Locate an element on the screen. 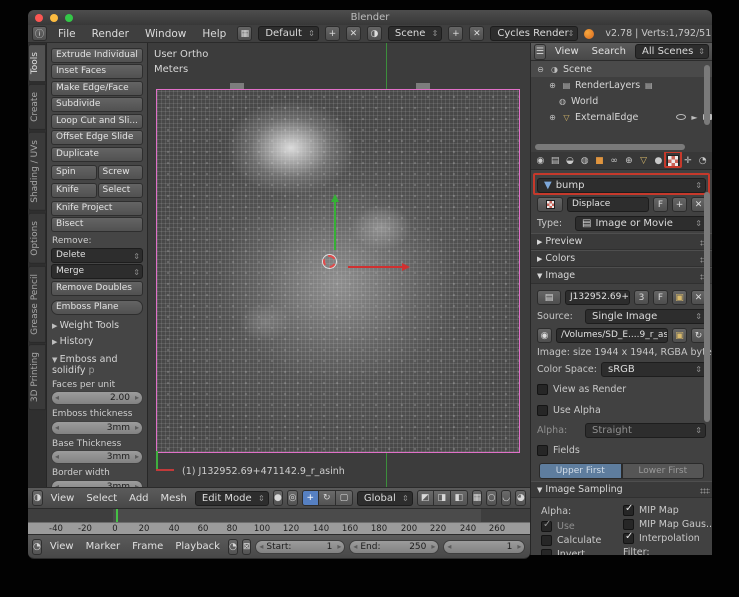  preview-panel-header: Preview is located at coordinates (621, 241).